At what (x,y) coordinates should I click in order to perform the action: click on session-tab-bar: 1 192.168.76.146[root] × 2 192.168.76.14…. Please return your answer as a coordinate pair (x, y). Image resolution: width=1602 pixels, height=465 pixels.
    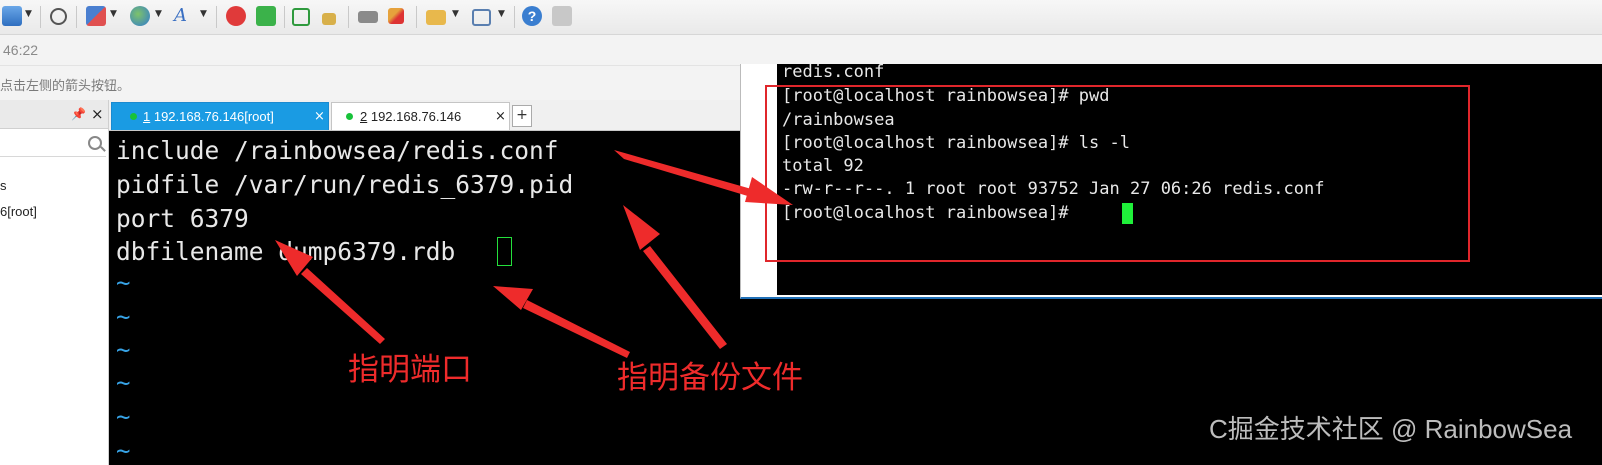
    Looking at the image, I should click on (424, 115).